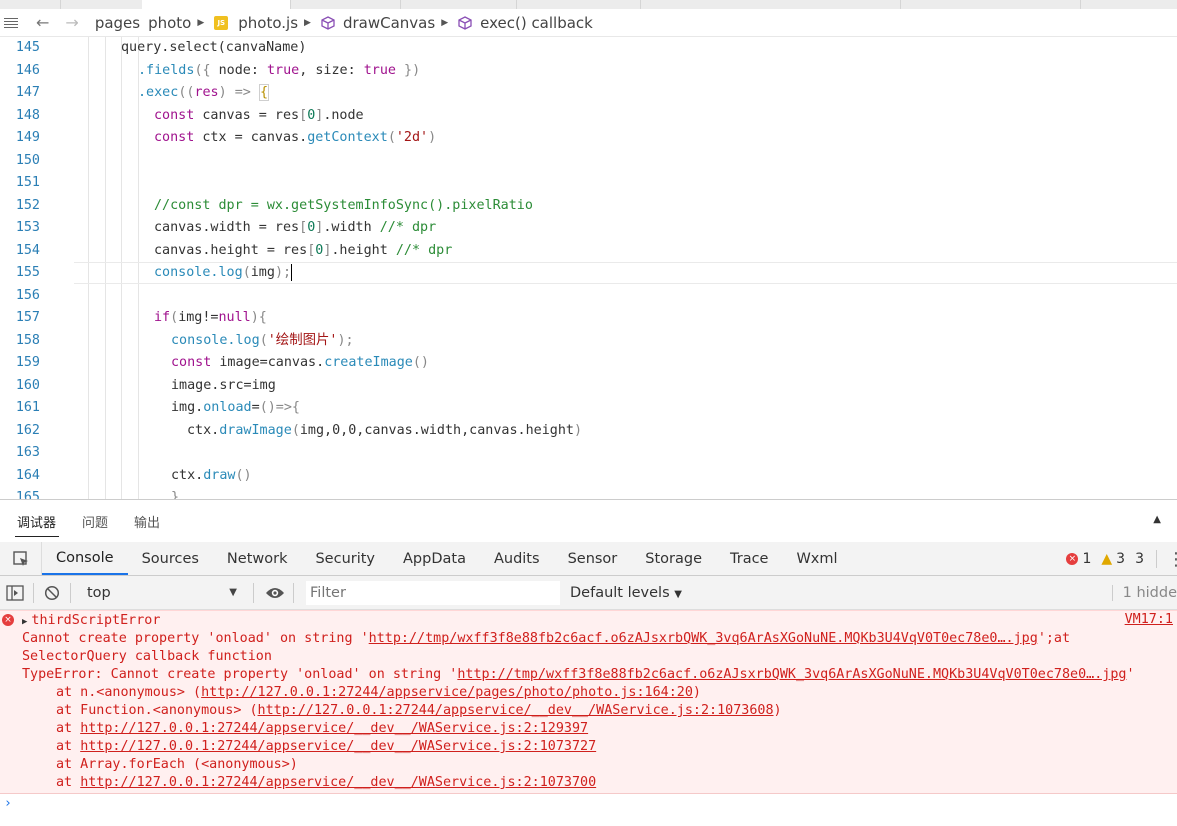  I want to click on collapse-panel-icon: ▲, so click(1157, 519).